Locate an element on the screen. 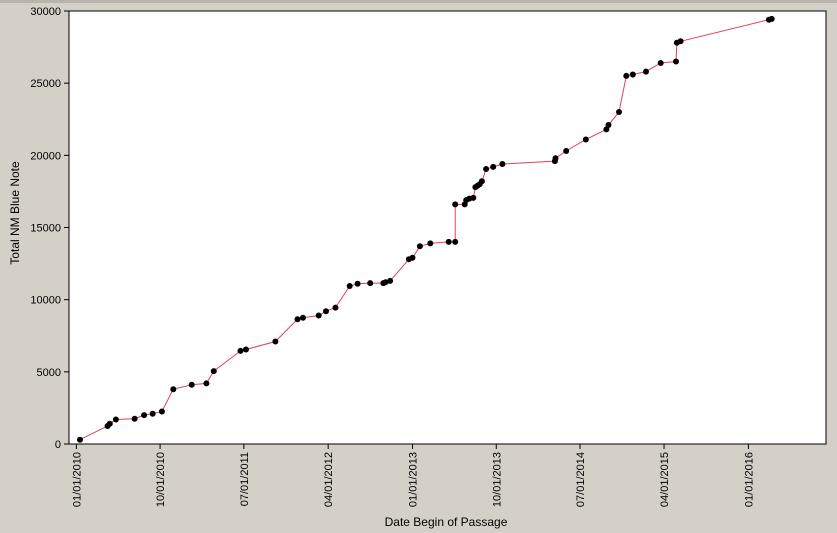 This screenshot has height=533, width=837. y-axis-title: Total NM Blue Note is located at coordinates (15, 213).